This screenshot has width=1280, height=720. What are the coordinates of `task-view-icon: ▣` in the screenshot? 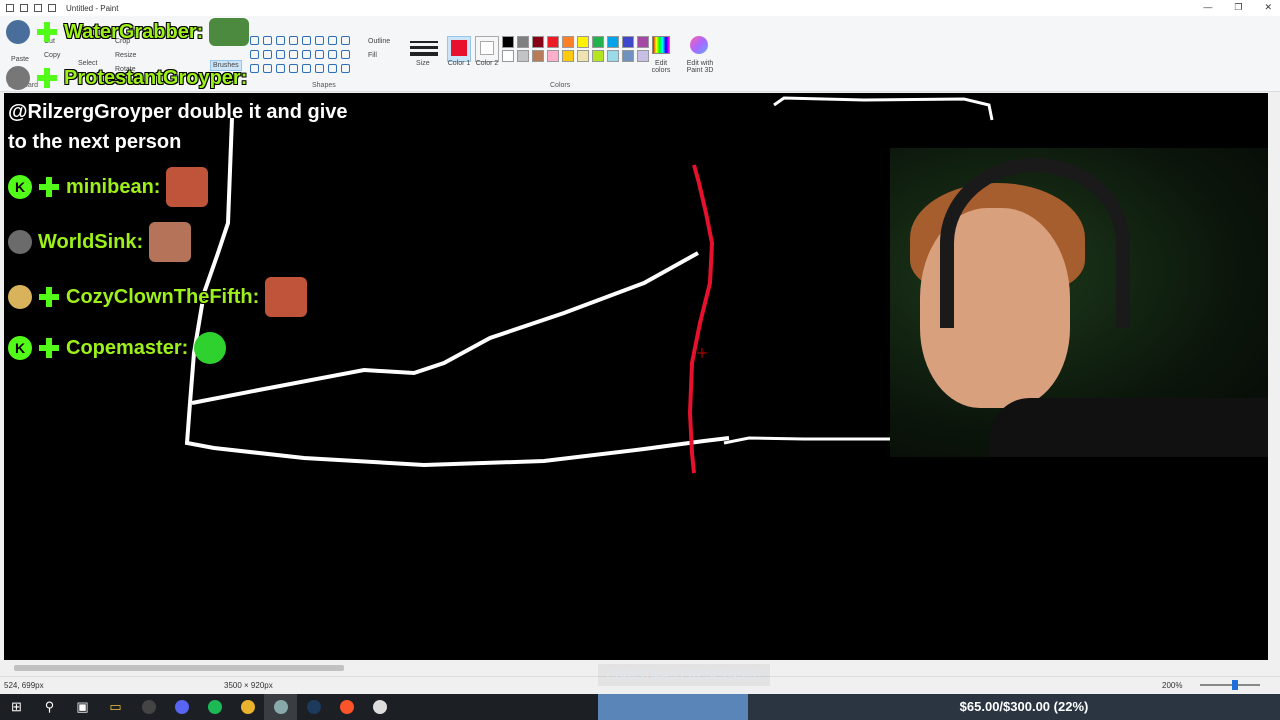 It's located at (82, 707).